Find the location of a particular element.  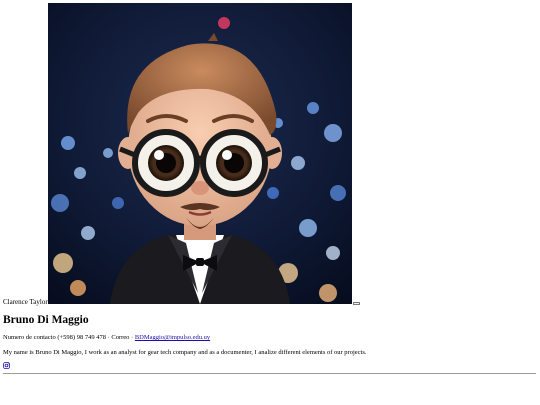

email-link: BDMaggio@impulso.edu.uy is located at coordinates (172, 337).